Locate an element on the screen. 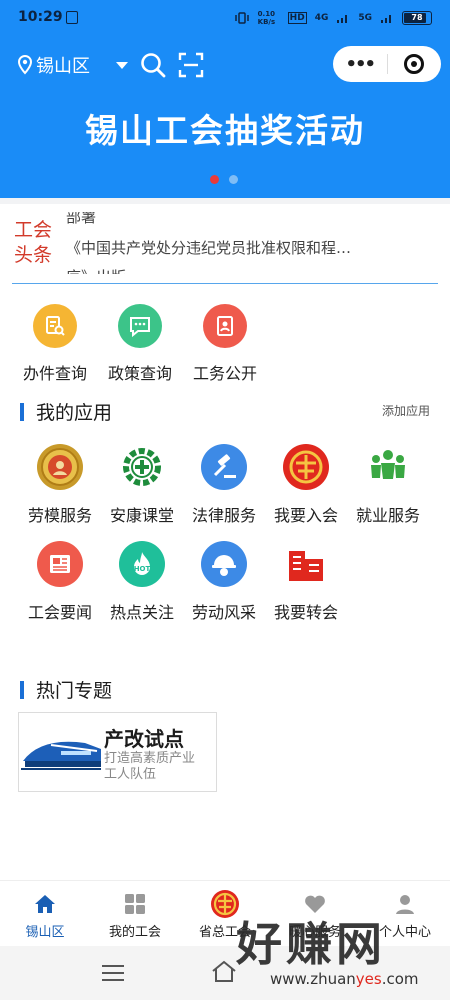  chevron-down-icon is located at coordinates (122, 65).